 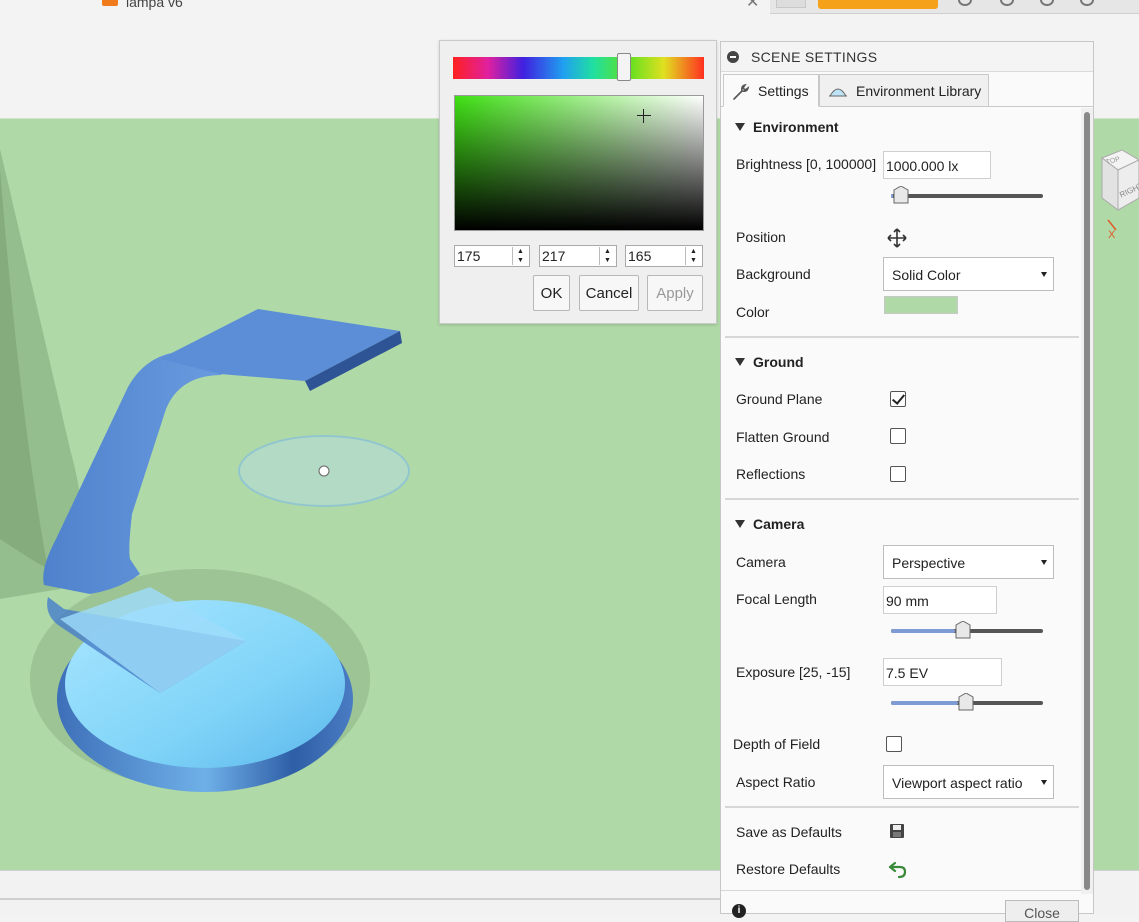 I want to click on green-spinner: ▲ ▼, so click(x=607, y=256).